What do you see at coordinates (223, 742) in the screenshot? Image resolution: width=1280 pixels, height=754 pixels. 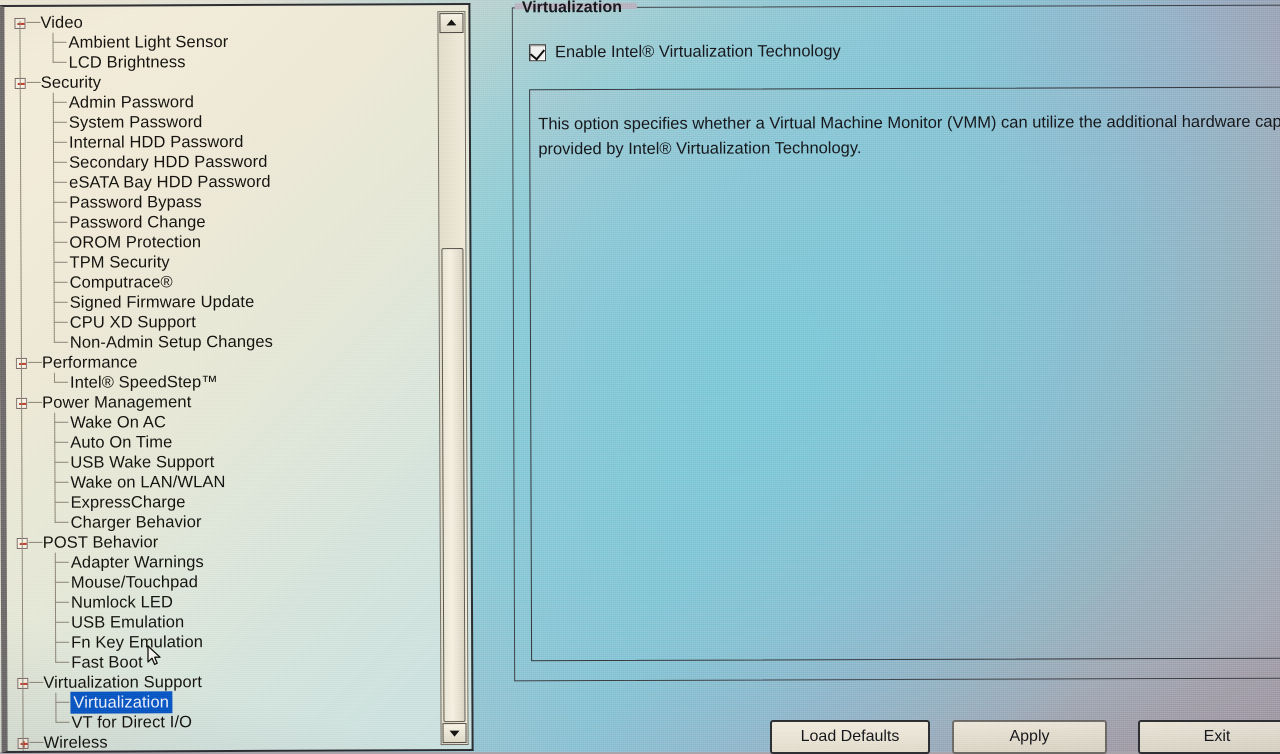 I see `tree-item: Wireless` at bounding box center [223, 742].